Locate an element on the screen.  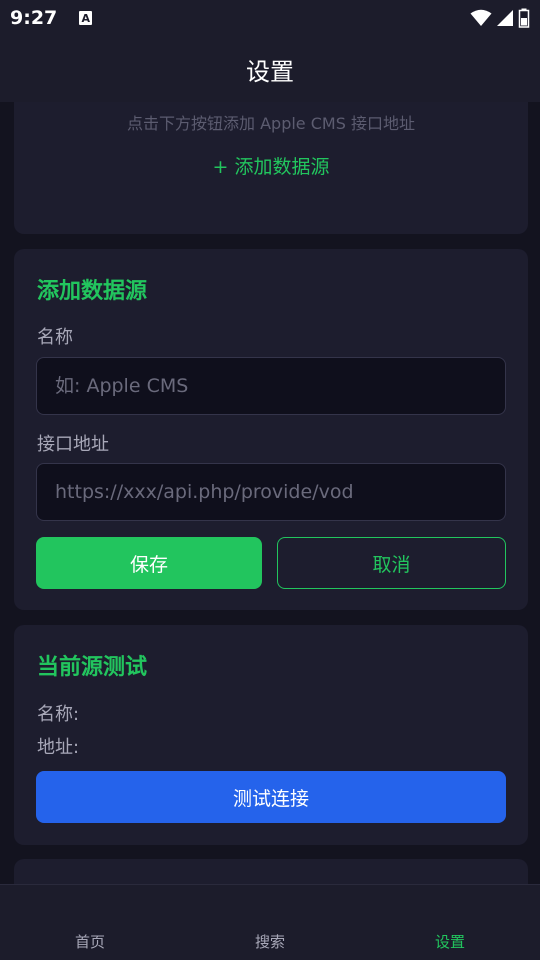
status-icons is located at coordinates (500, 18).